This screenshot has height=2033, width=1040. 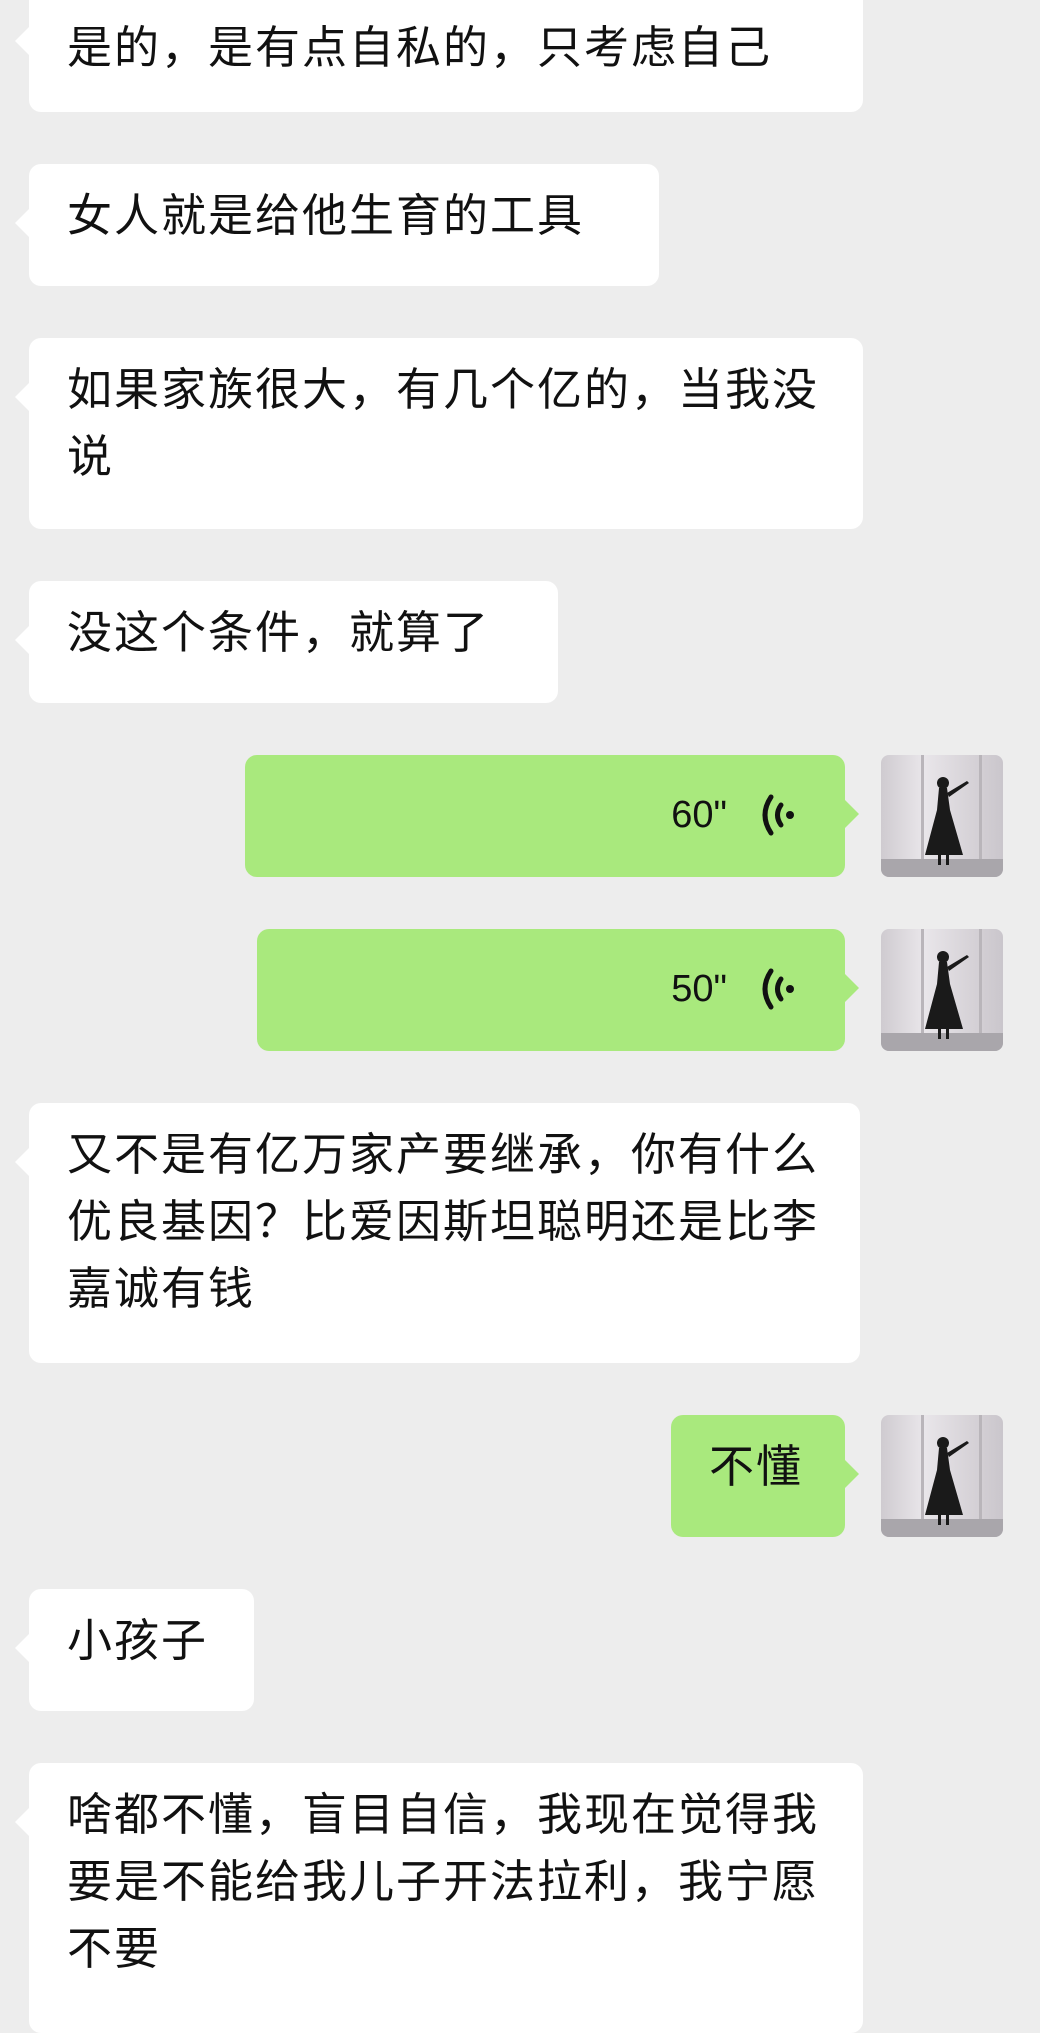 I want to click on message-bubble-incoming: 没这个条件，就算了, so click(x=286, y=642).